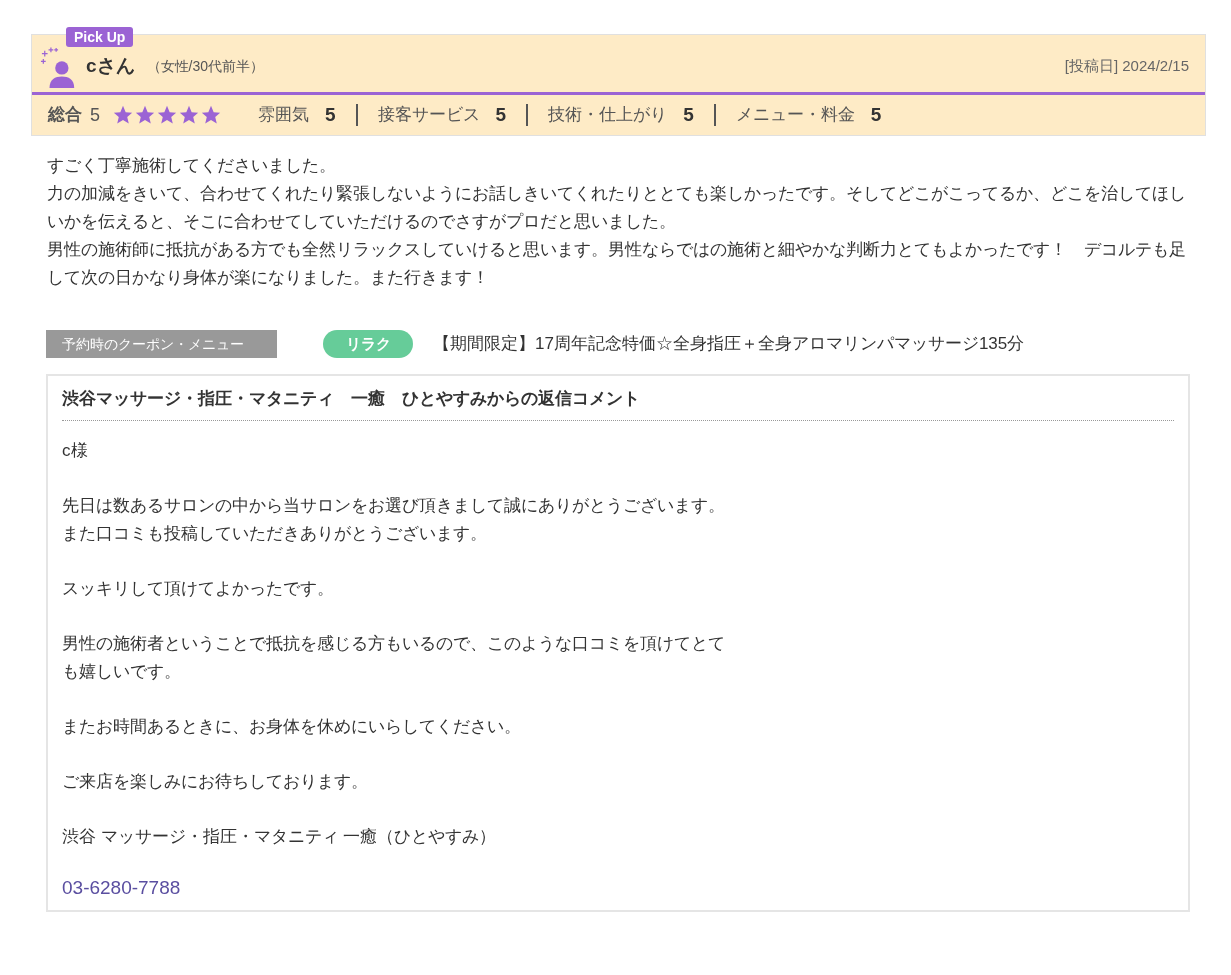 The height and width of the screenshot is (975, 1231). What do you see at coordinates (95, 115) in the screenshot?
I see `overall-score: 5` at bounding box center [95, 115].